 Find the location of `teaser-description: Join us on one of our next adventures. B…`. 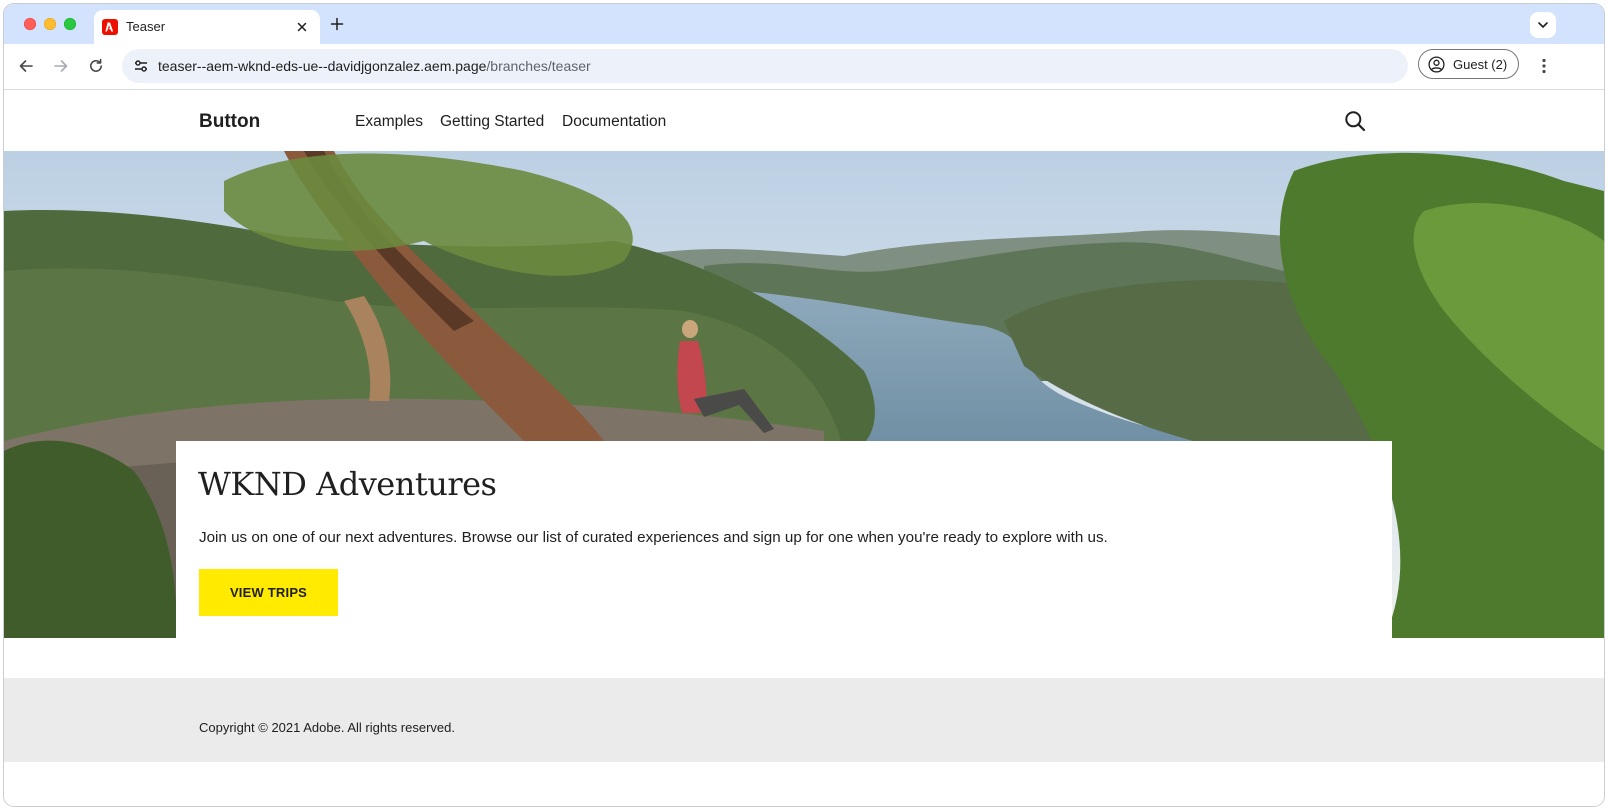

teaser-description: Join us on one of our next adventures. B… is located at coordinates (653, 537).